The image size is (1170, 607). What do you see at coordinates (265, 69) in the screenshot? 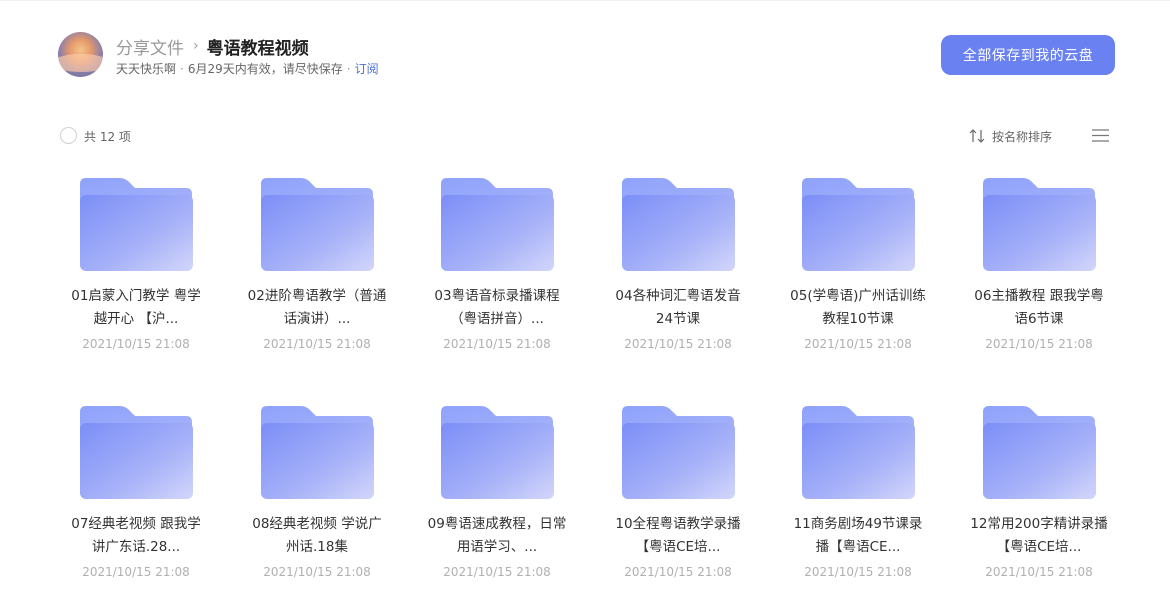
I see `expiry-text: 6月29天内有效，请尽快保存` at bounding box center [265, 69].